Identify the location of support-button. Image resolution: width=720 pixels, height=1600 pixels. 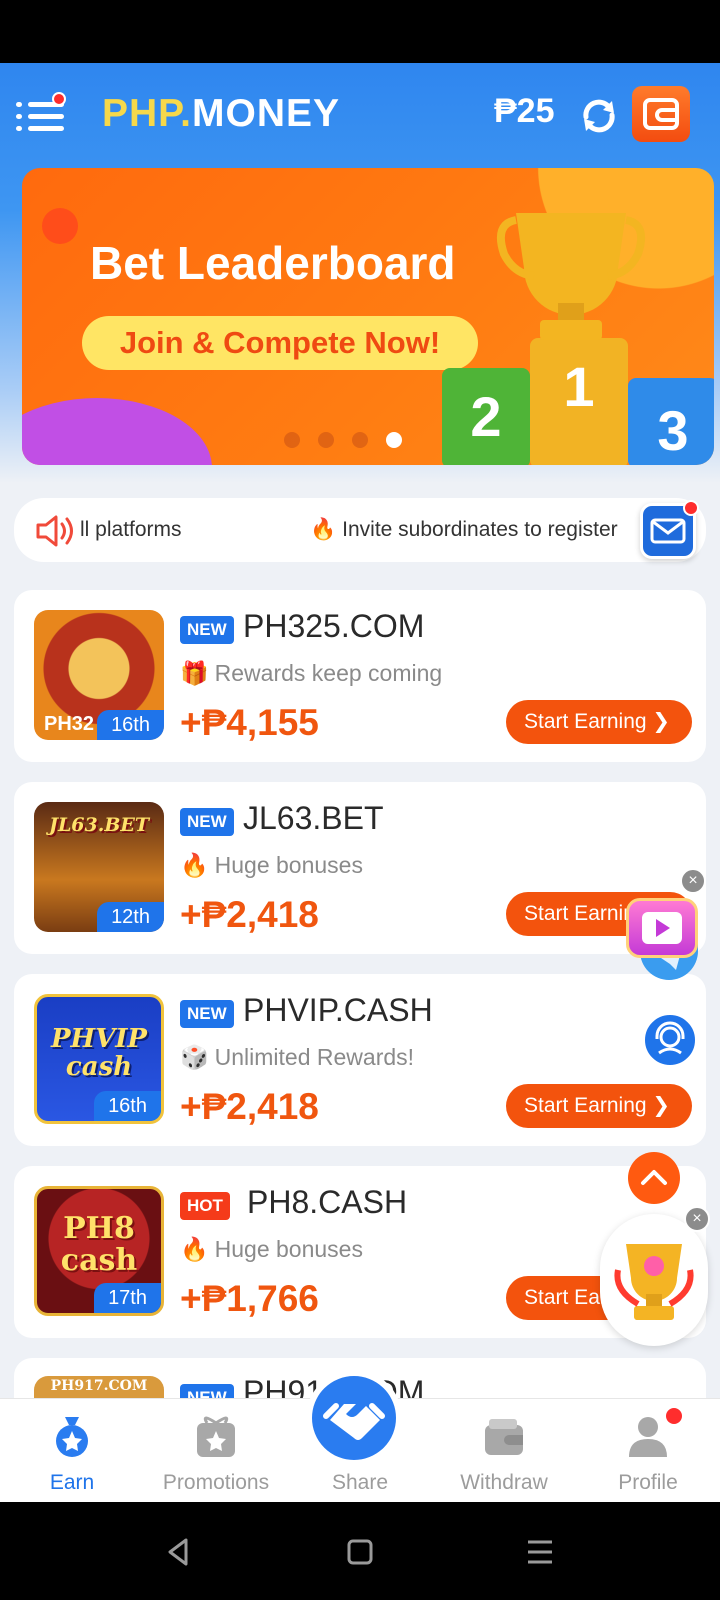
(670, 1040).